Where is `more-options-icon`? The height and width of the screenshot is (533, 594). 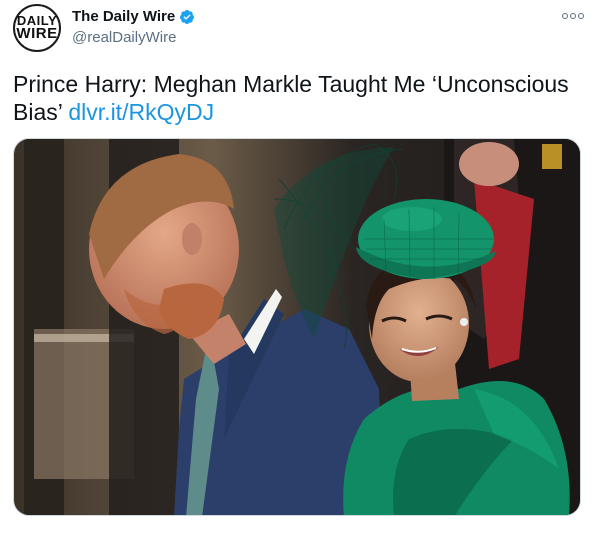 more-options-icon is located at coordinates (573, 16).